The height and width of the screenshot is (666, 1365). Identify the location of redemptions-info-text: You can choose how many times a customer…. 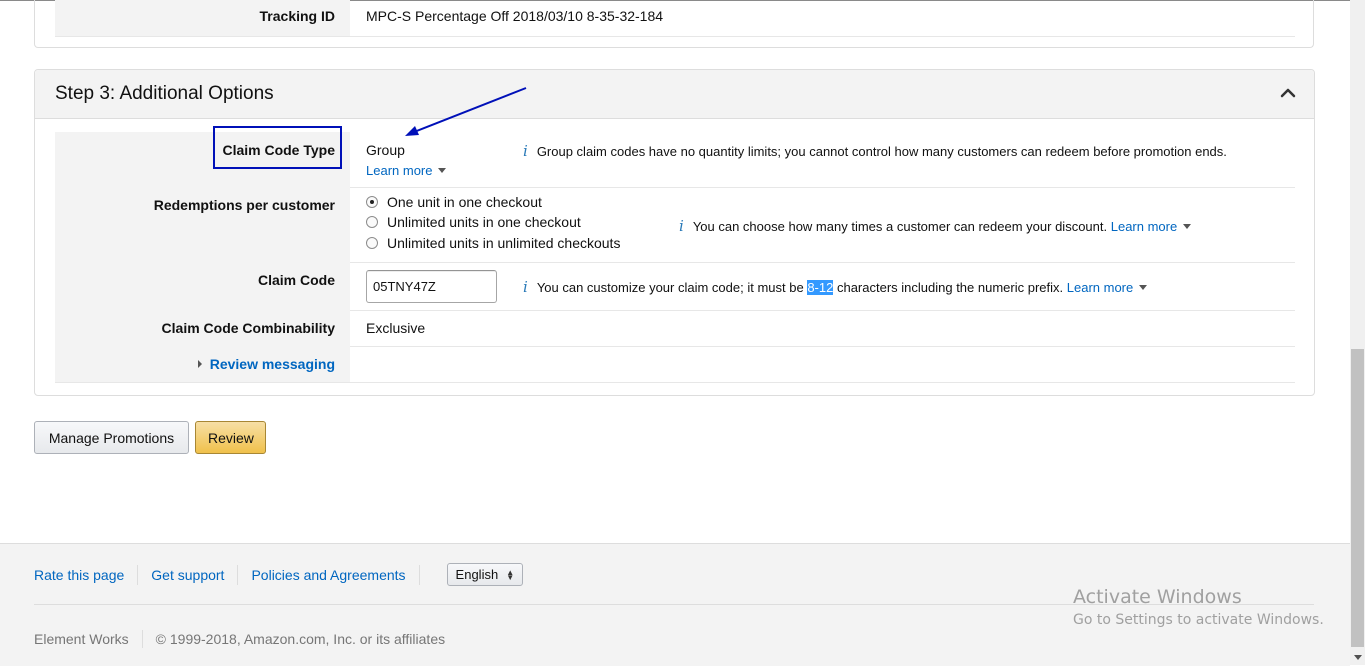
(900, 226).